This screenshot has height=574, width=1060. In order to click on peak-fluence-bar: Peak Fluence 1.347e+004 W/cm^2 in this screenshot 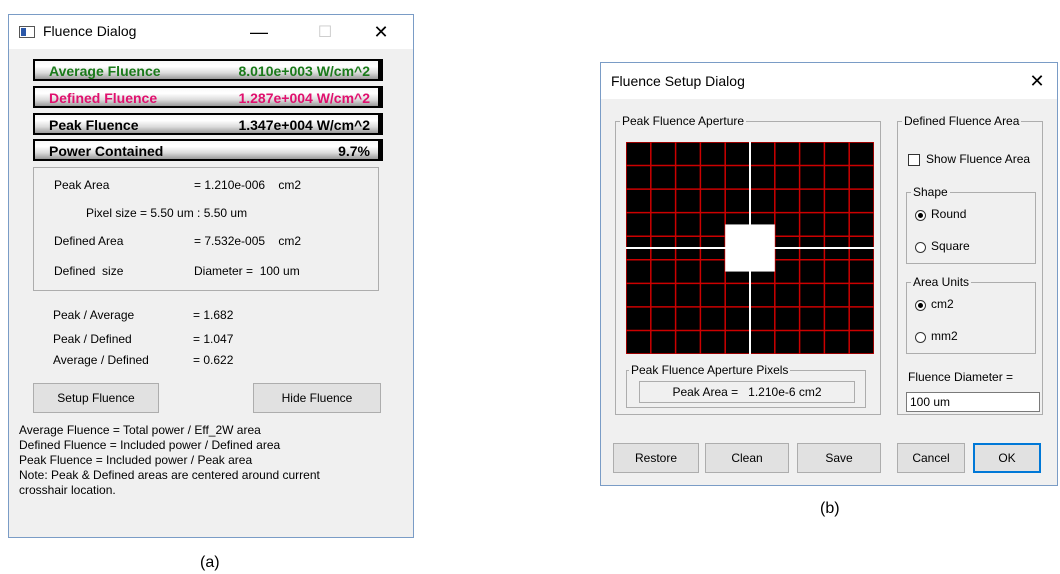, I will do `click(208, 124)`.